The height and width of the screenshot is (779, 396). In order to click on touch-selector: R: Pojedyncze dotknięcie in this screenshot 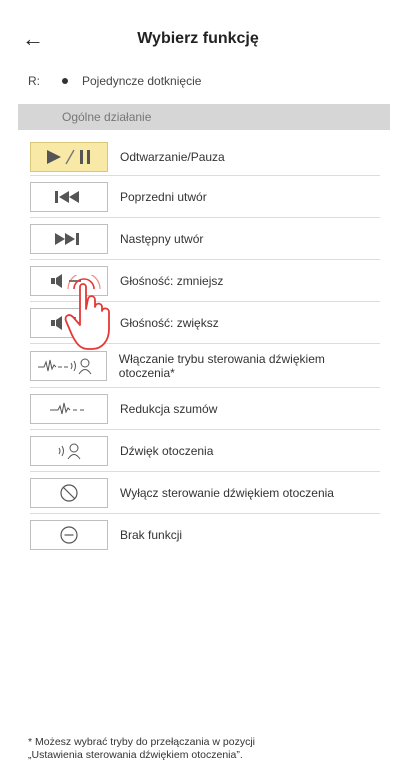, I will do `click(114, 81)`.